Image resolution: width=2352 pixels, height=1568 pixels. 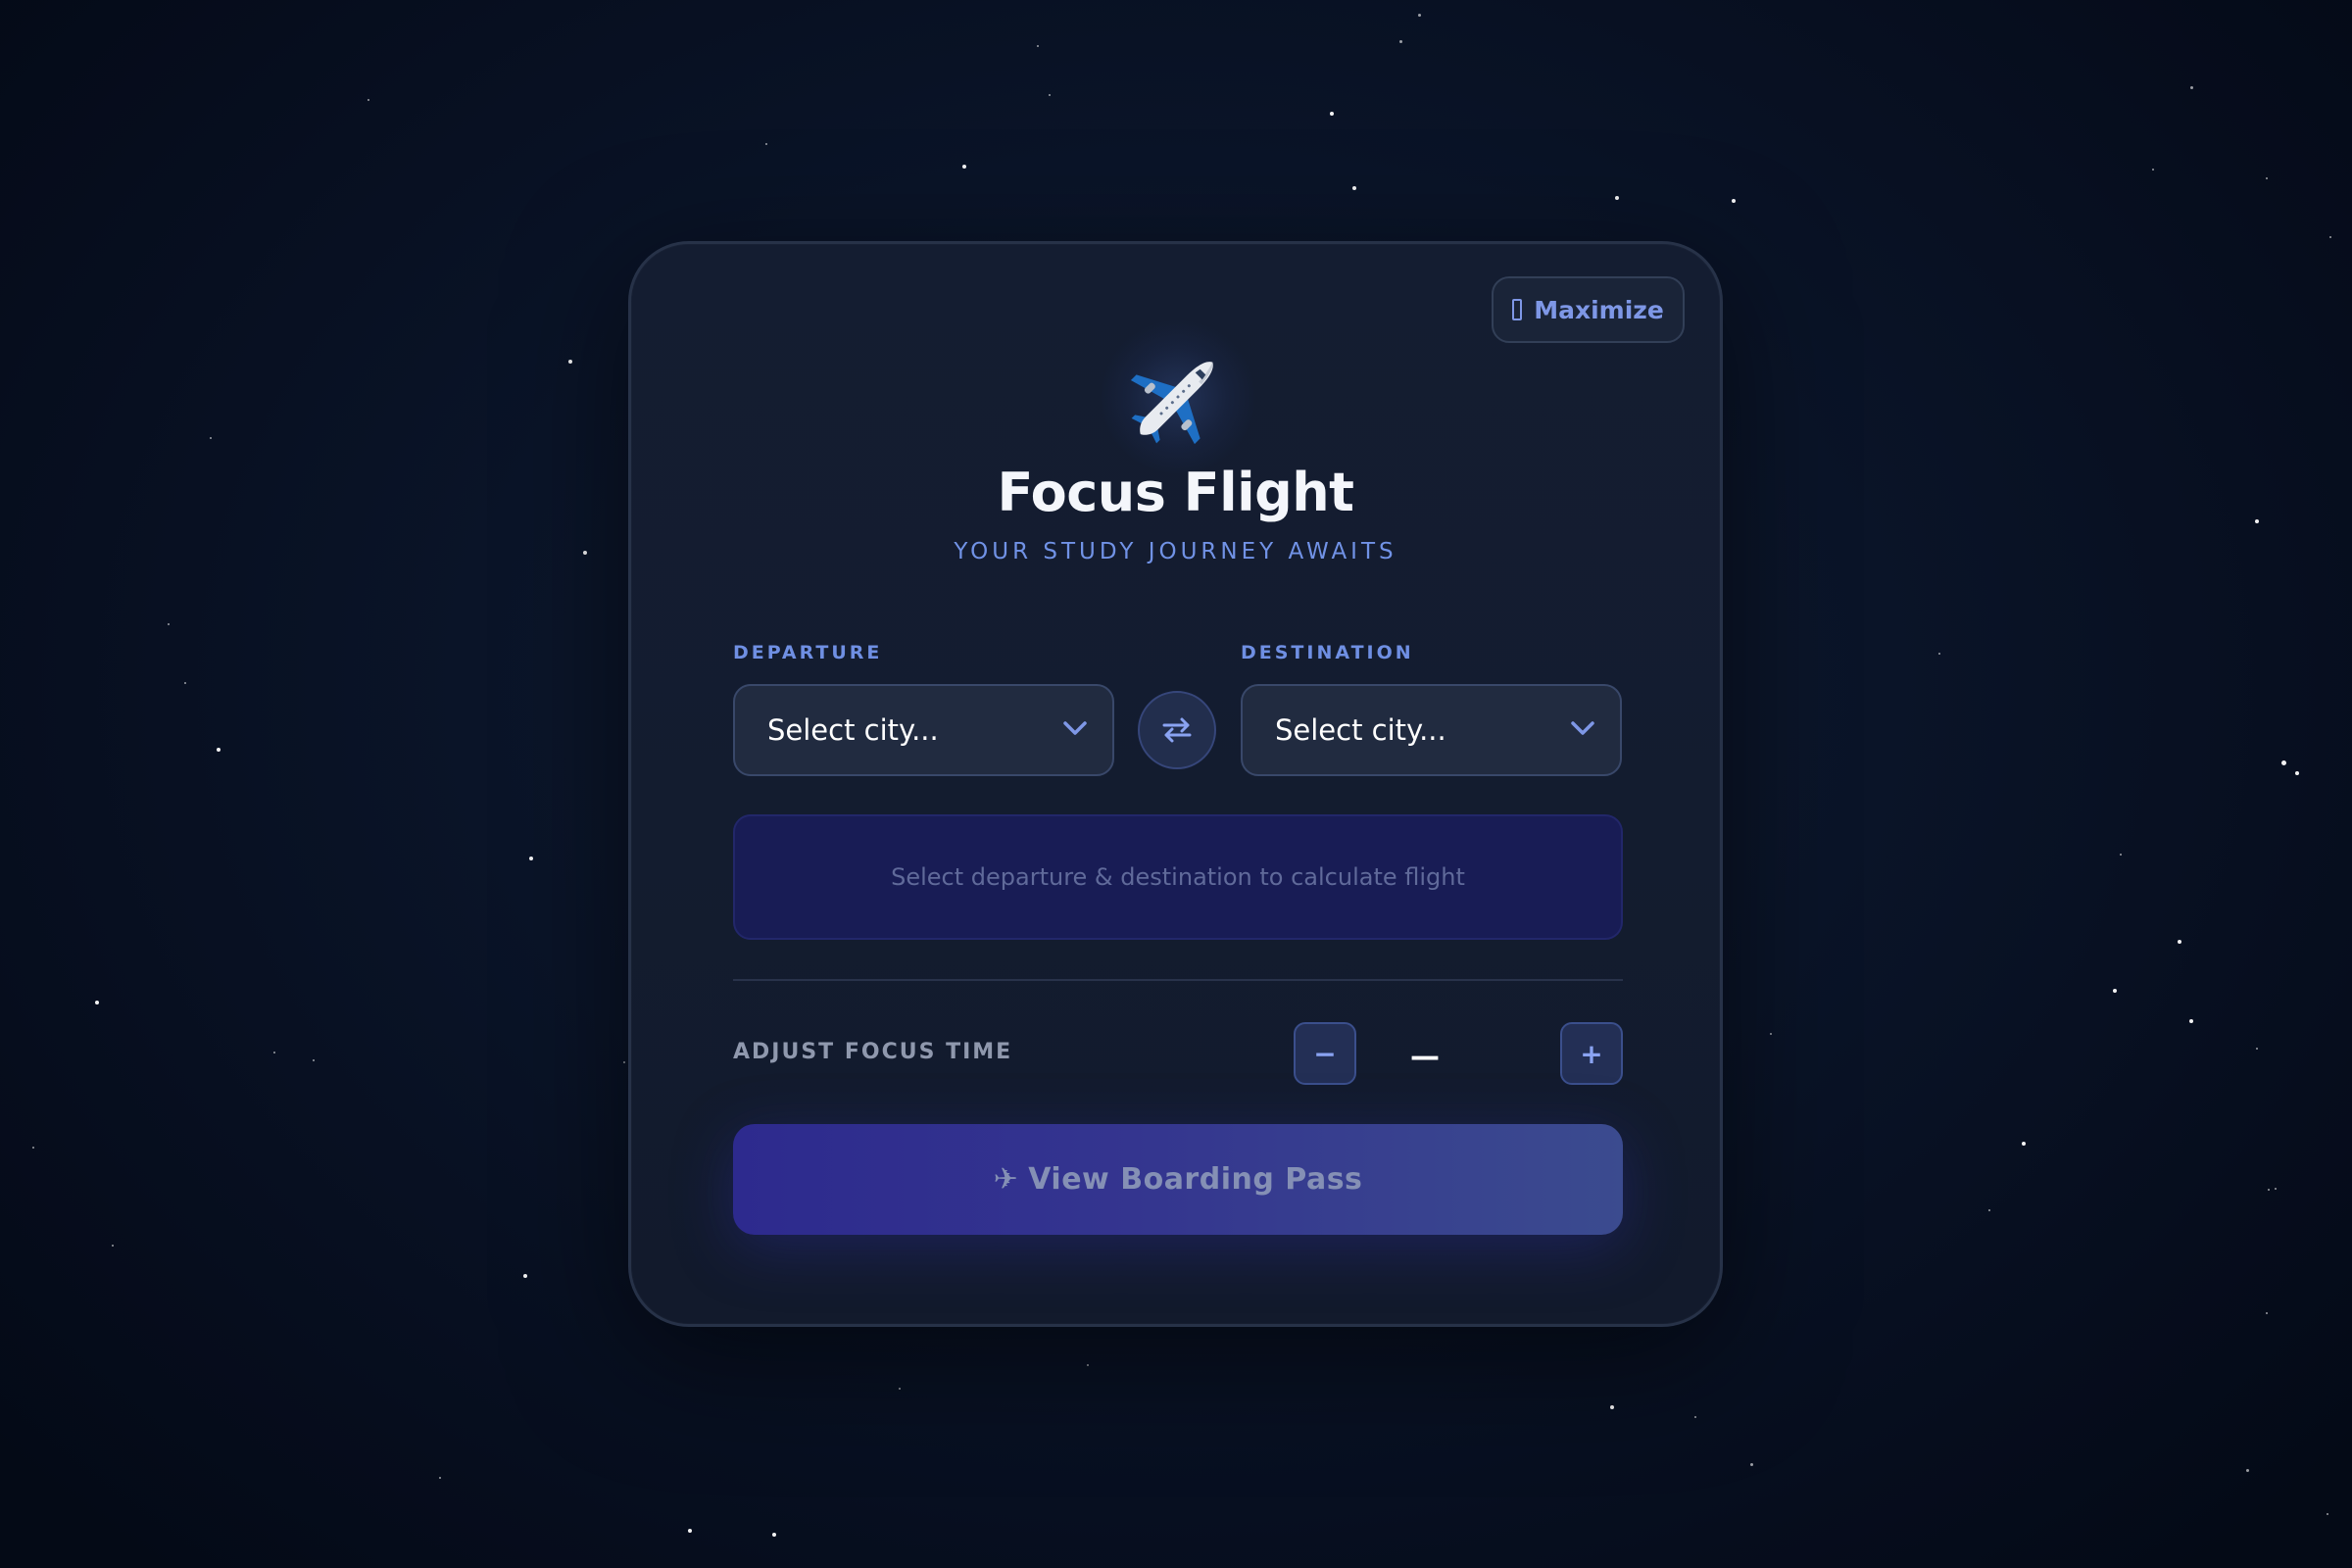 I want to click on swap-cities-button, so click(x=1177, y=730).